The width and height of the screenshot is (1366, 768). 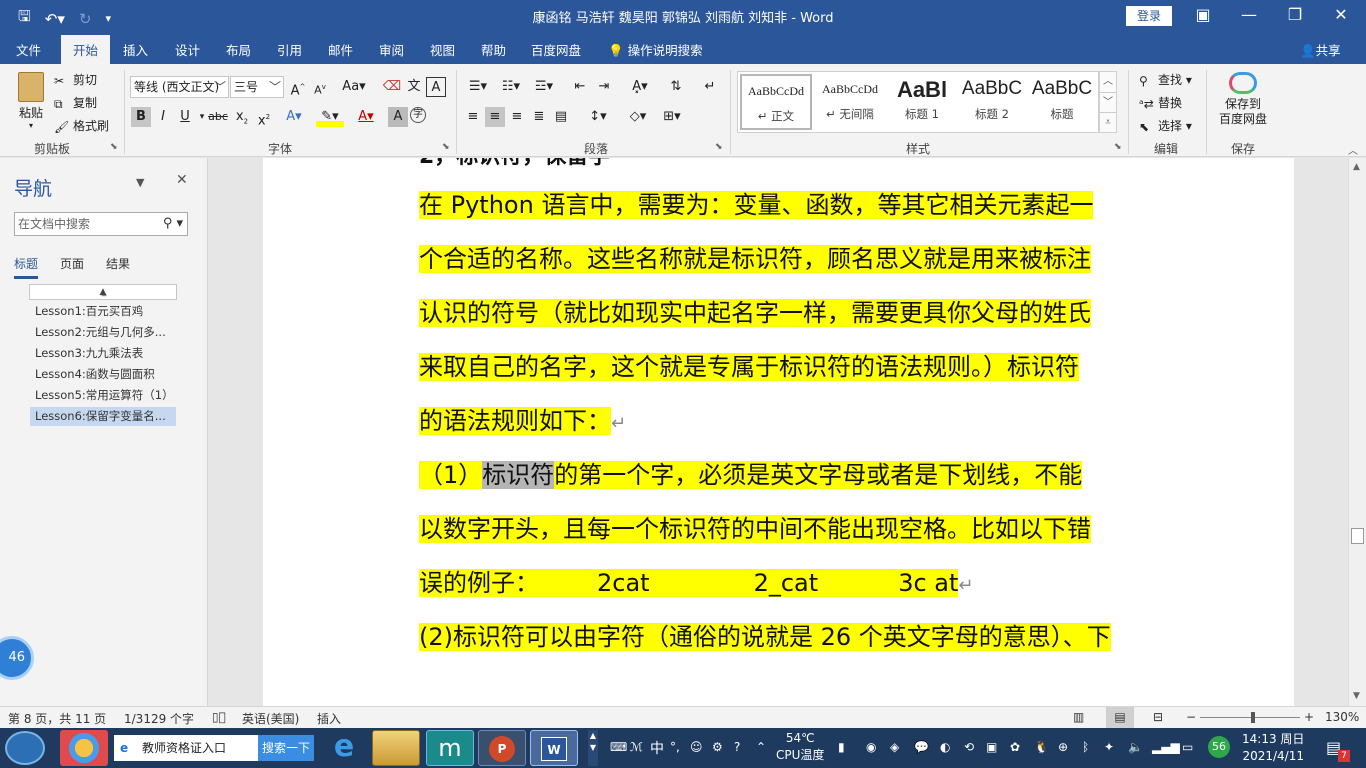 What do you see at coordinates (103, 353) in the screenshot?
I see `nav-heading-item: Lesson3:九九乘法表` at bounding box center [103, 353].